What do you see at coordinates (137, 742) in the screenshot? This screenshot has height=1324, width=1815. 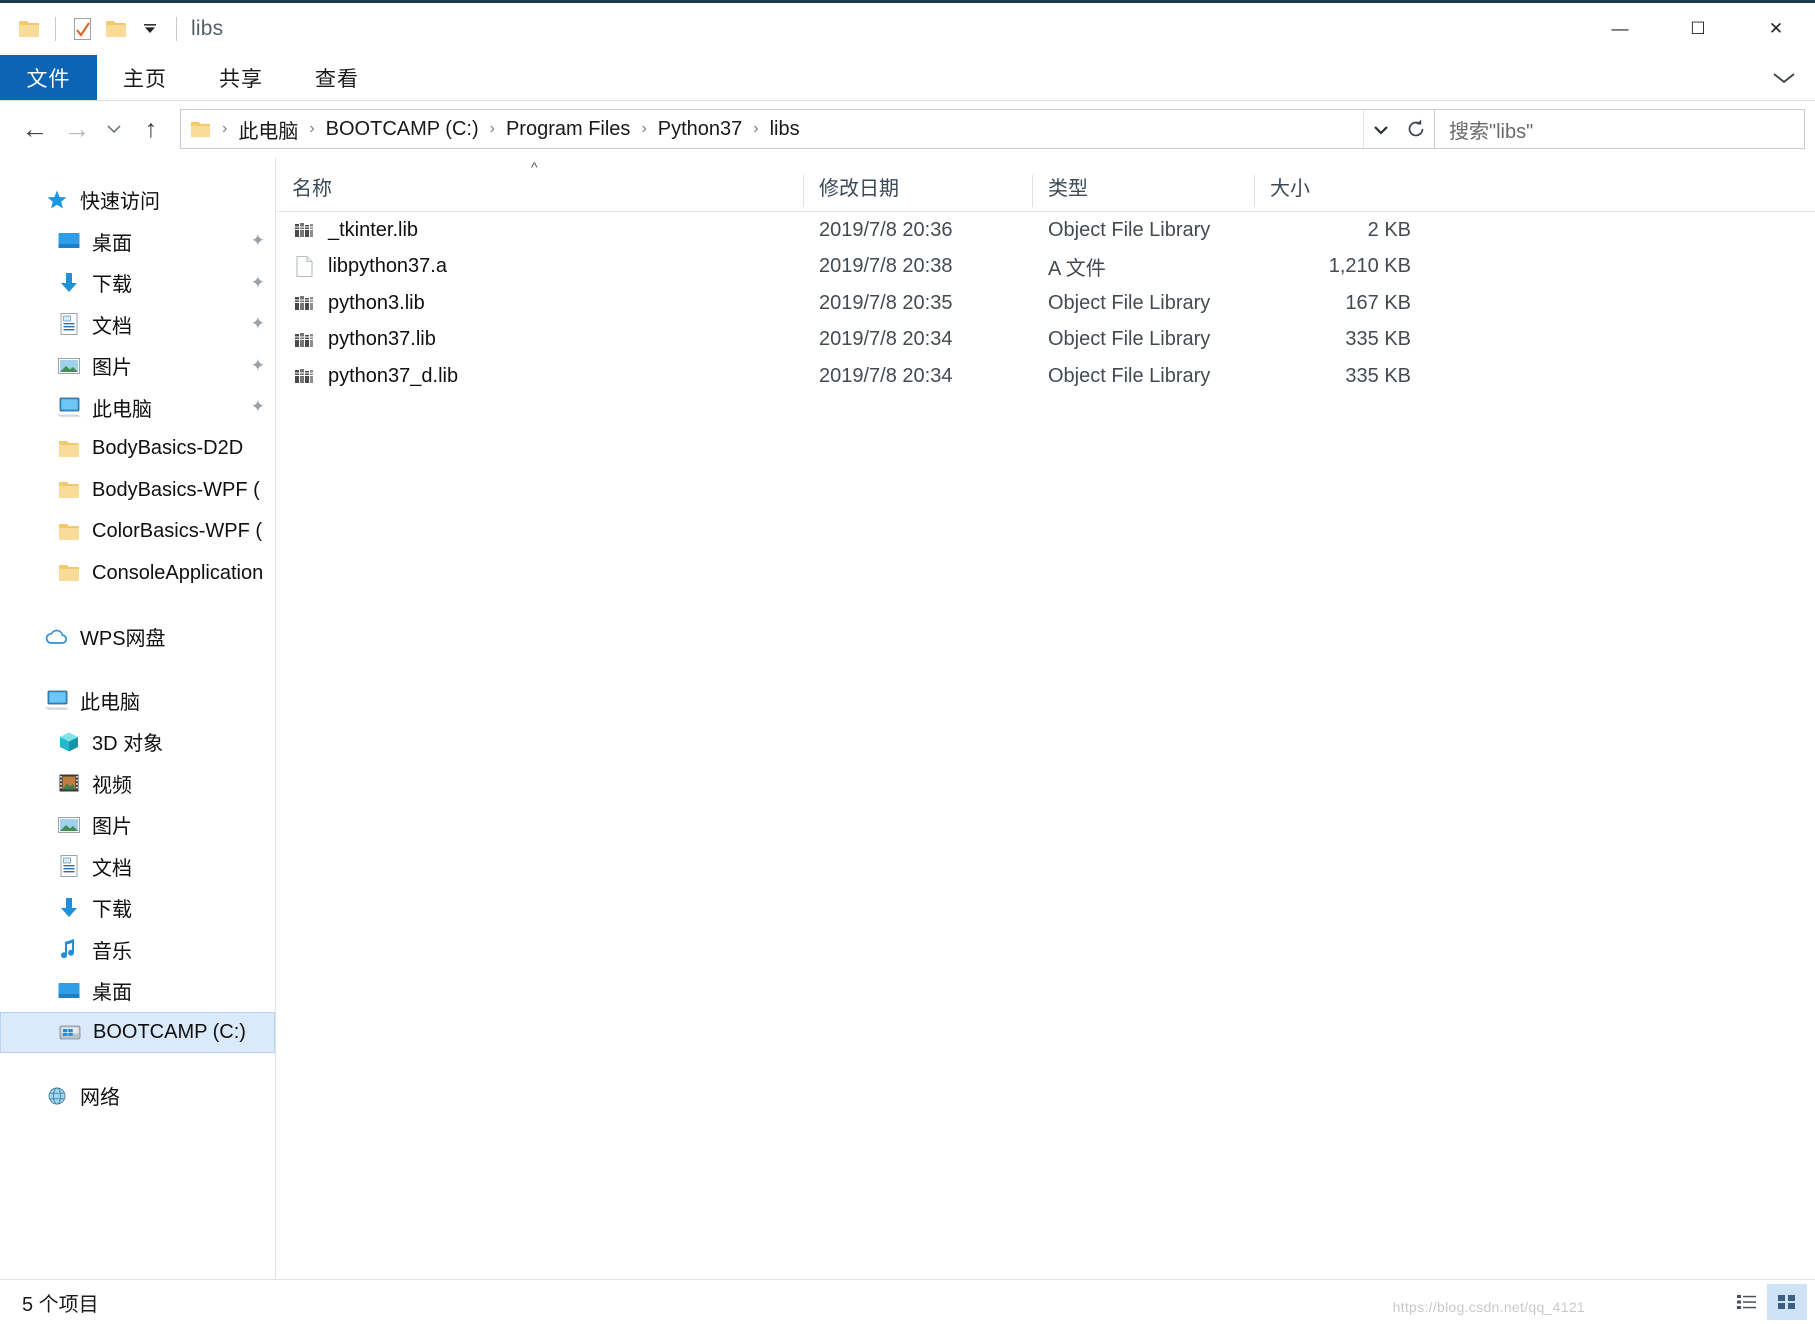 I see `sidebar-item-3d-objects: 3D 对象` at bounding box center [137, 742].